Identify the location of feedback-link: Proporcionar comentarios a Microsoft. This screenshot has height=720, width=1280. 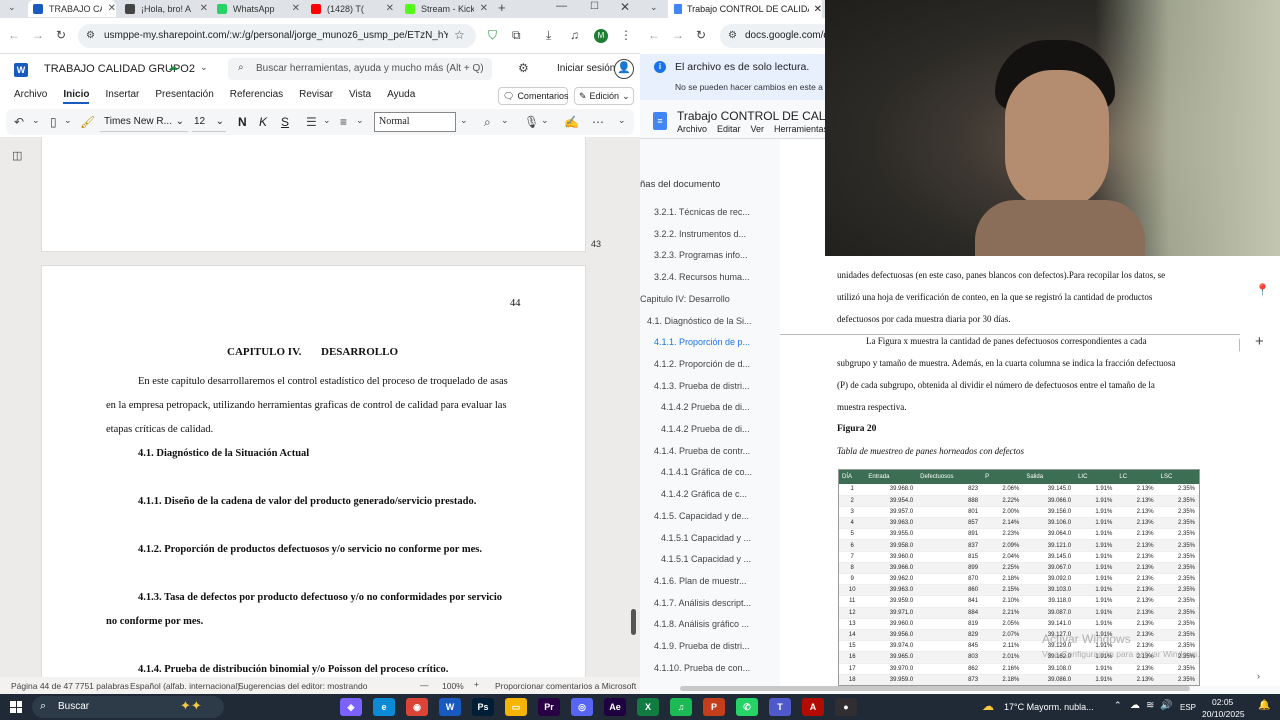
(565, 686).